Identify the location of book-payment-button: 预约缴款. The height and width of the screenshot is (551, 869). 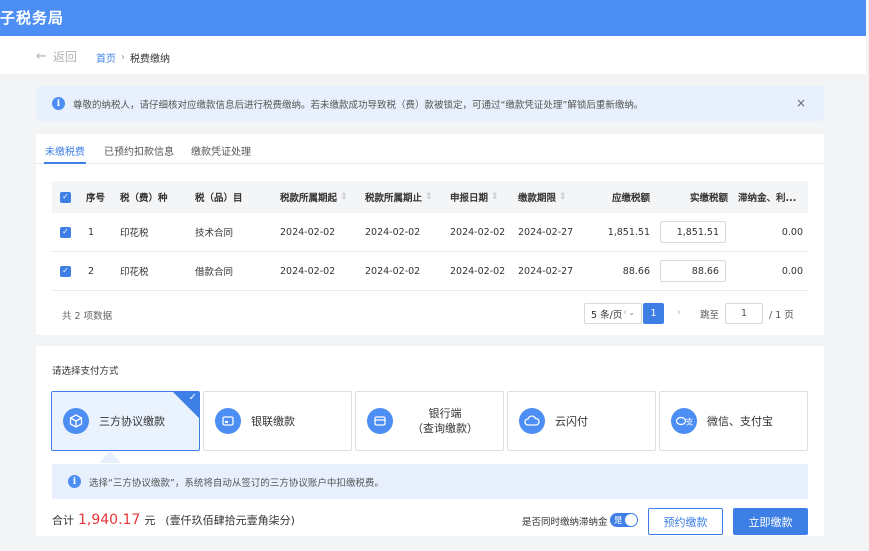
(685, 521).